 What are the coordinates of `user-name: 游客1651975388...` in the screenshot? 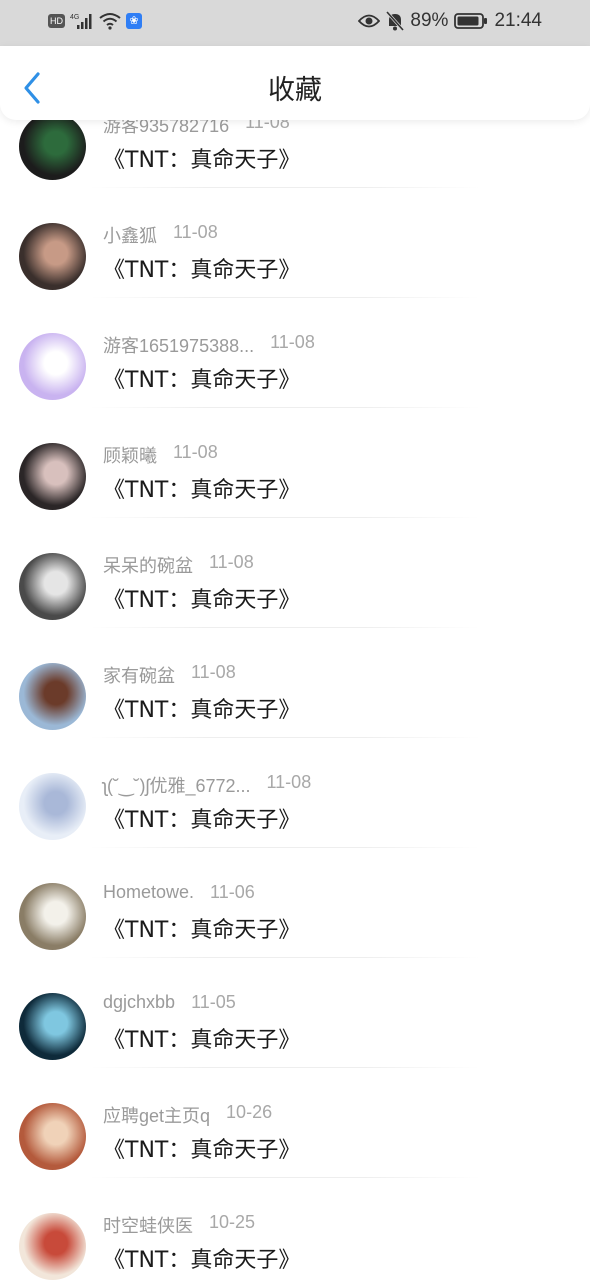 It's located at (178, 345).